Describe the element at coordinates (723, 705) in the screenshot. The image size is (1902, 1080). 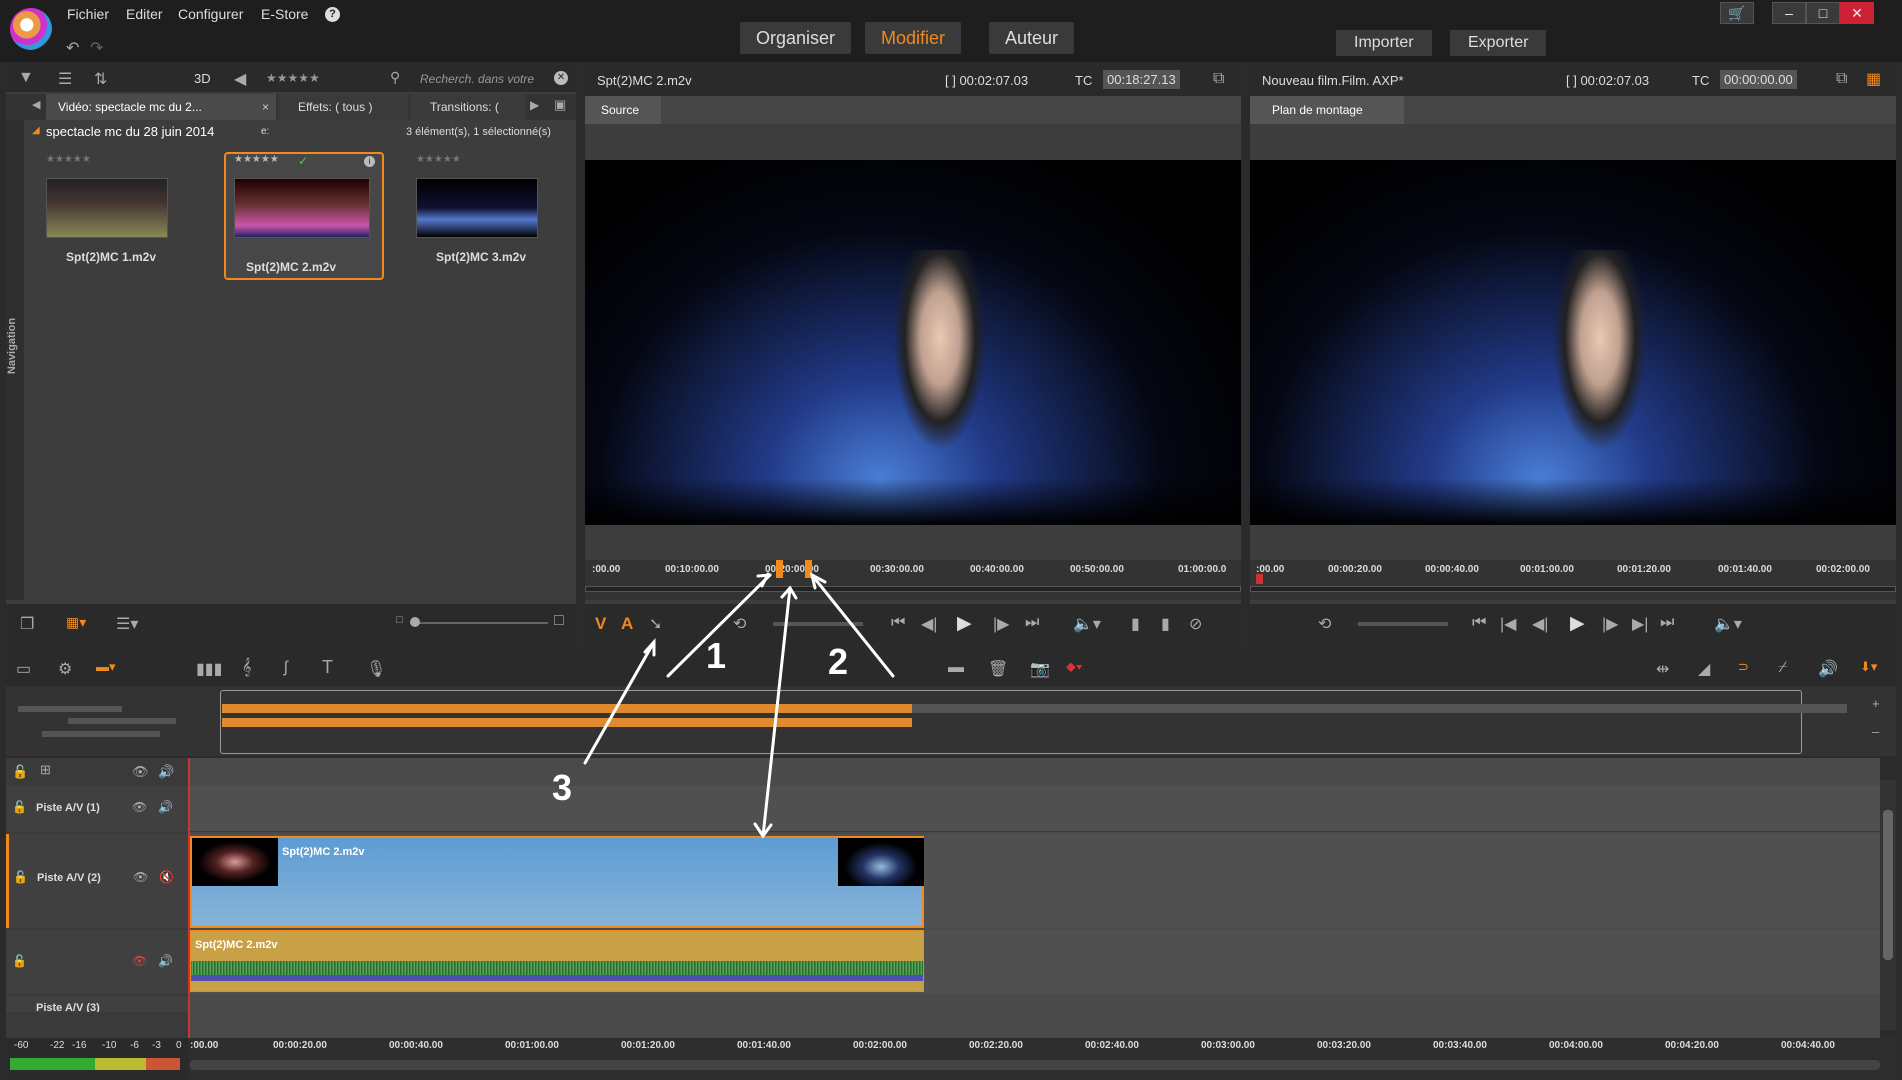
I see `annotation-overlay: 1 2 3` at that location.